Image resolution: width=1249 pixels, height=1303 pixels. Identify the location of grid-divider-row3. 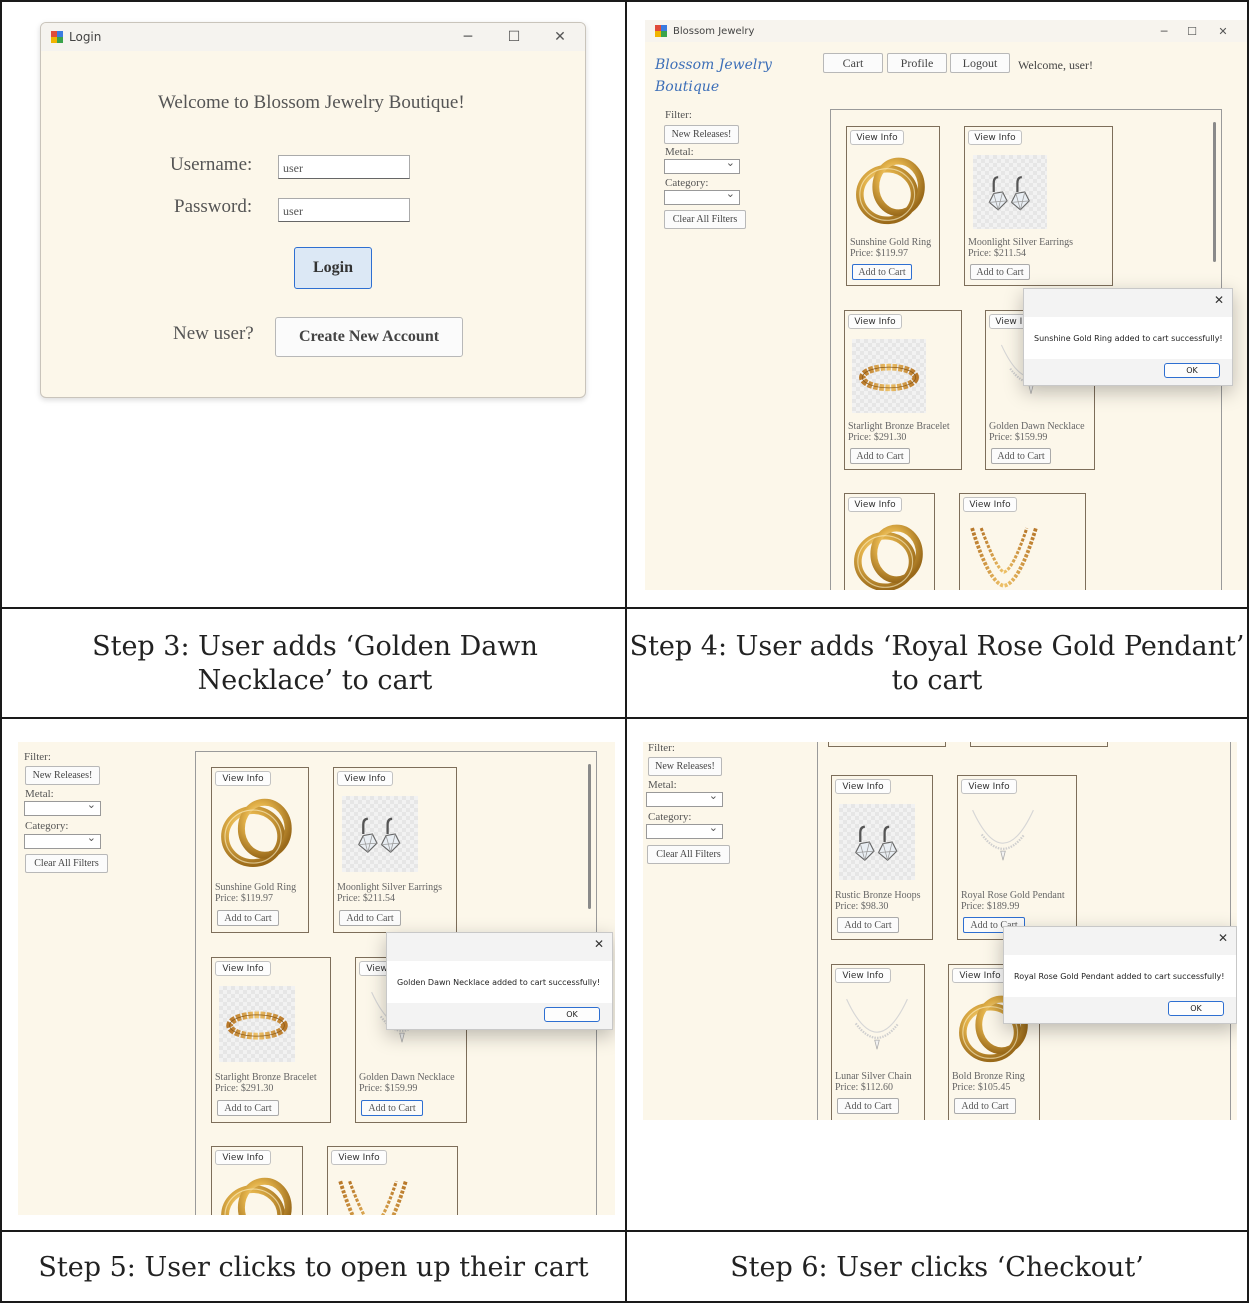
(624, 1231).